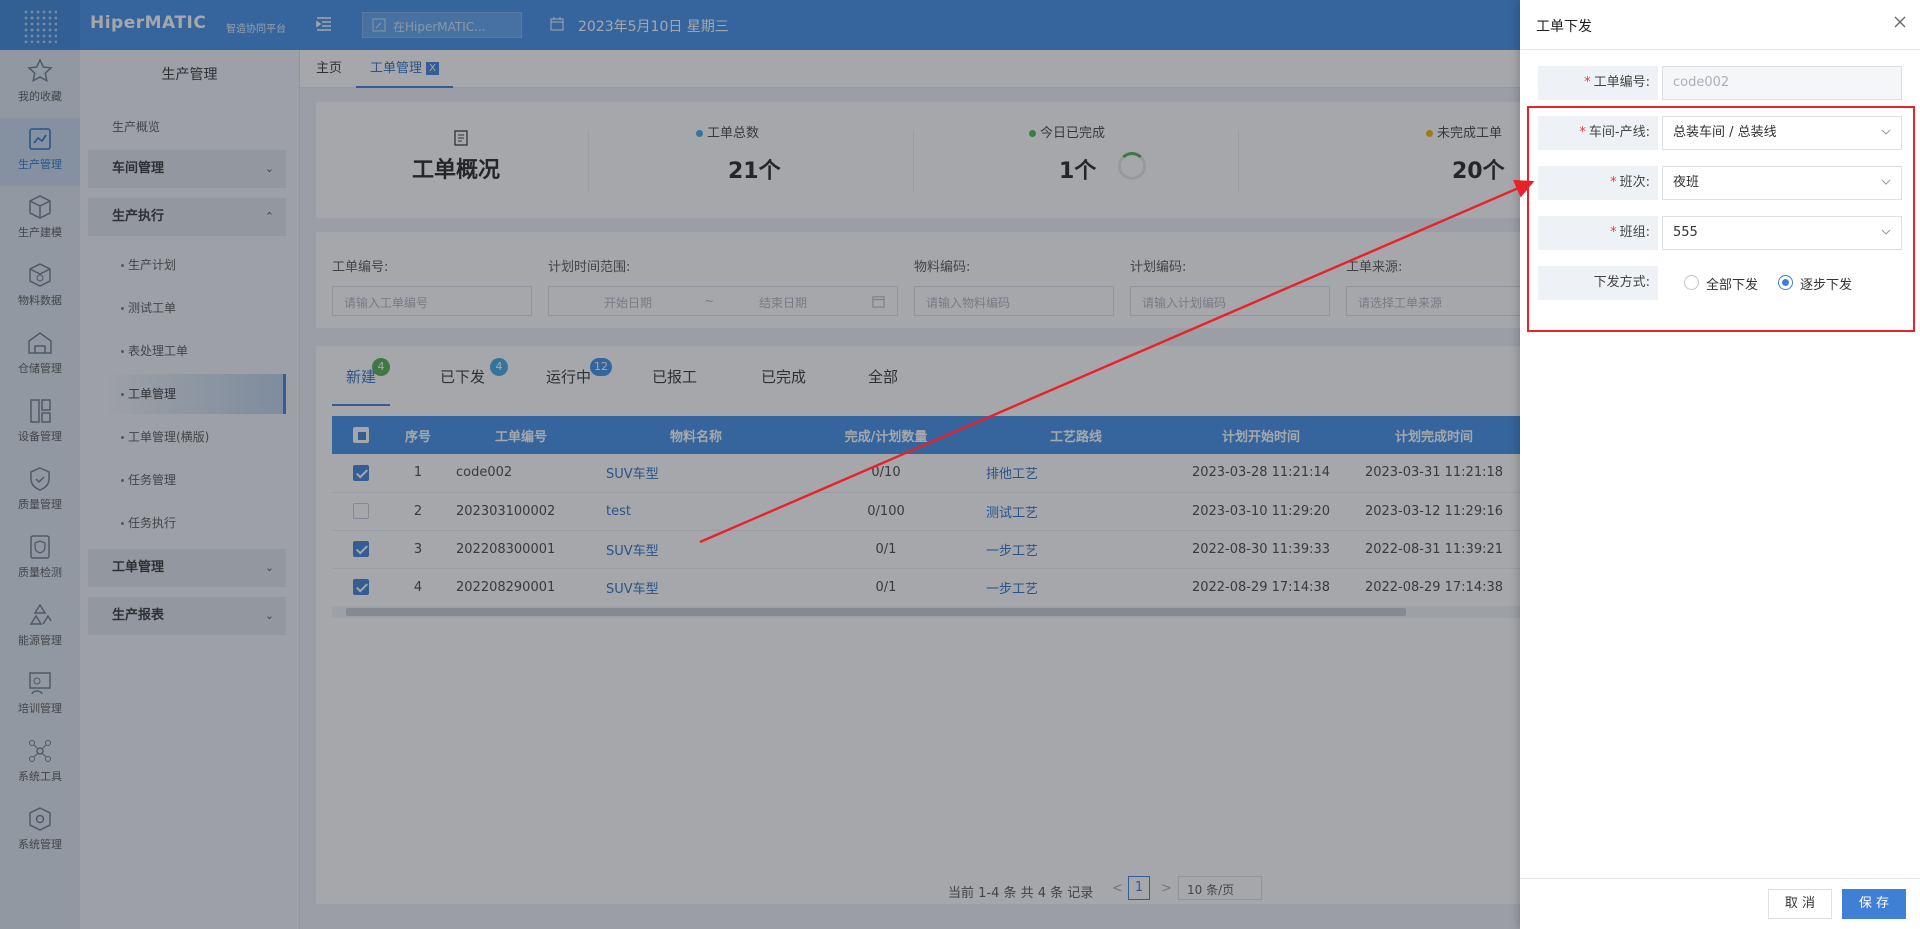  I want to click on form-row-code: * 工单编号: code002, so click(1720, 83).